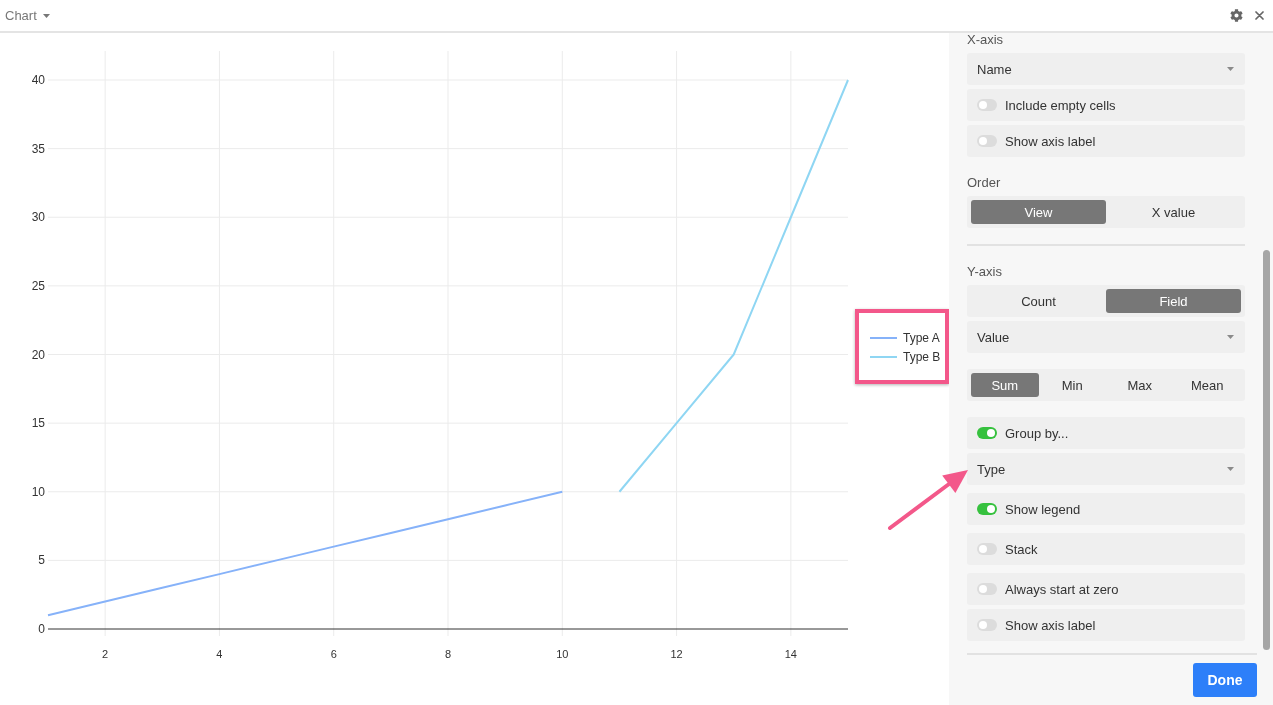 The width and height of the screenshot is (1273, 705). Describe the element at coordinates (38, 423) in the screenshot. I see `axis-tick-label: 15` at that location.